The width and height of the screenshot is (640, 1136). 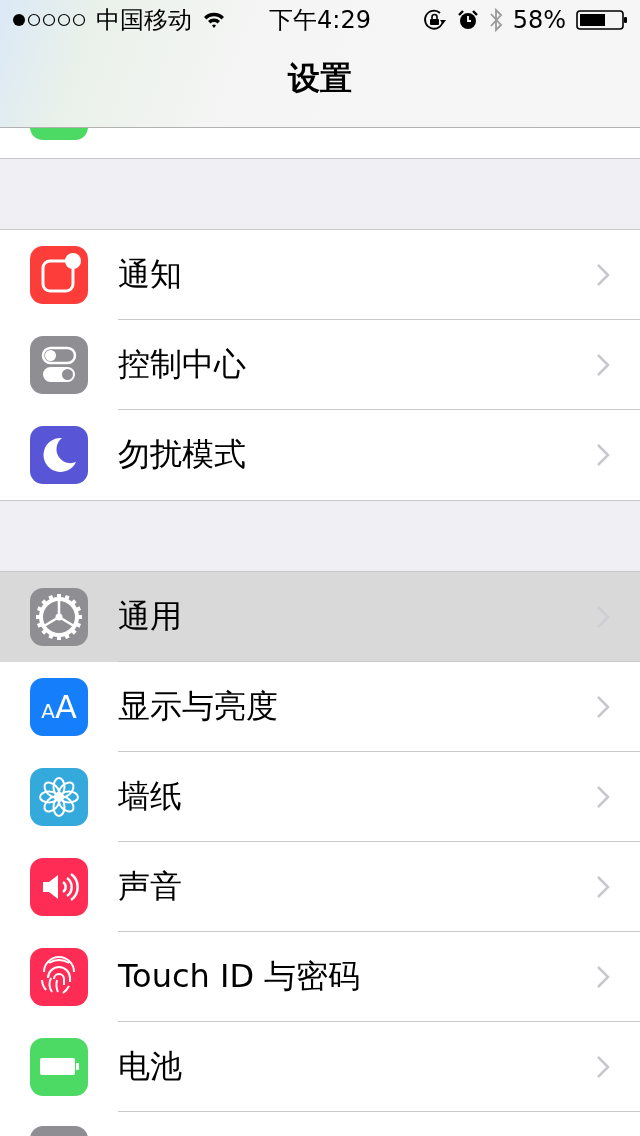 I want to click on battery-percentage: 58%, so click(x=539, y=20).